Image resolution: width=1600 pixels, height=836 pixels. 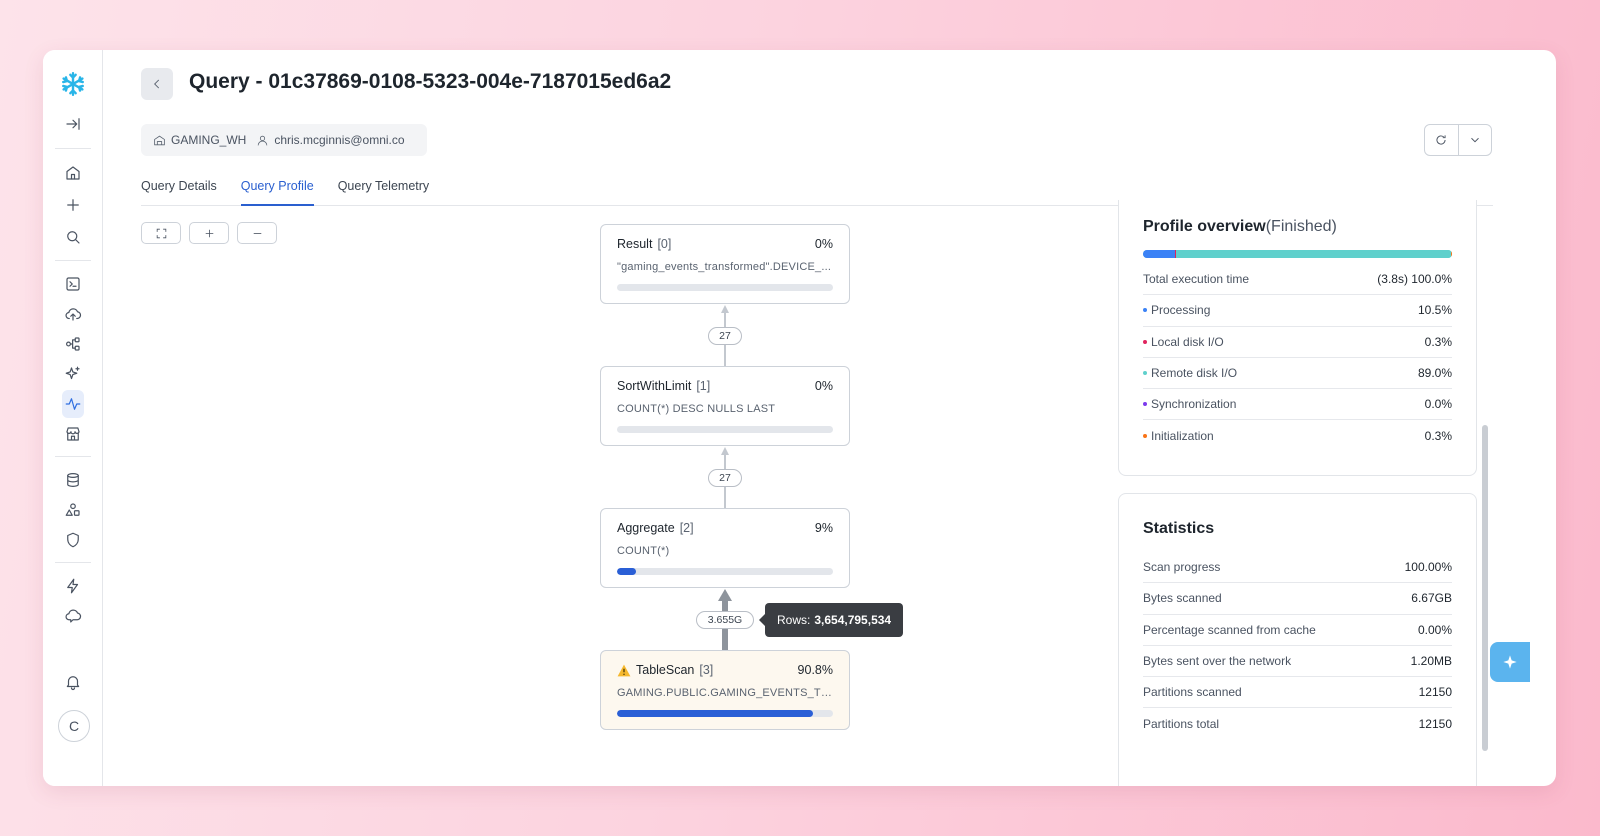 What do you see at coordinates (73, 84) in the screenshot?
I see `snowflake-logo` at bounding box center [73, 84].